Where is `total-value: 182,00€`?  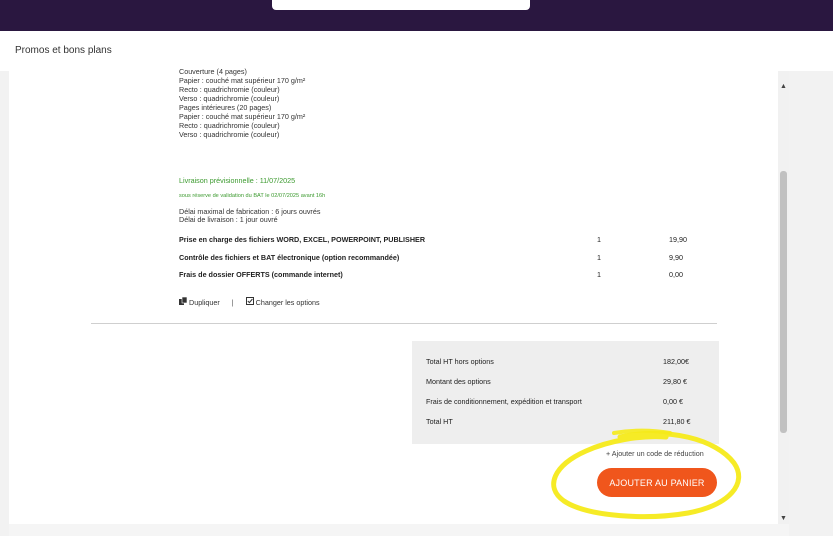 total-value: 182,00€ is located at coordinates (676, 361).